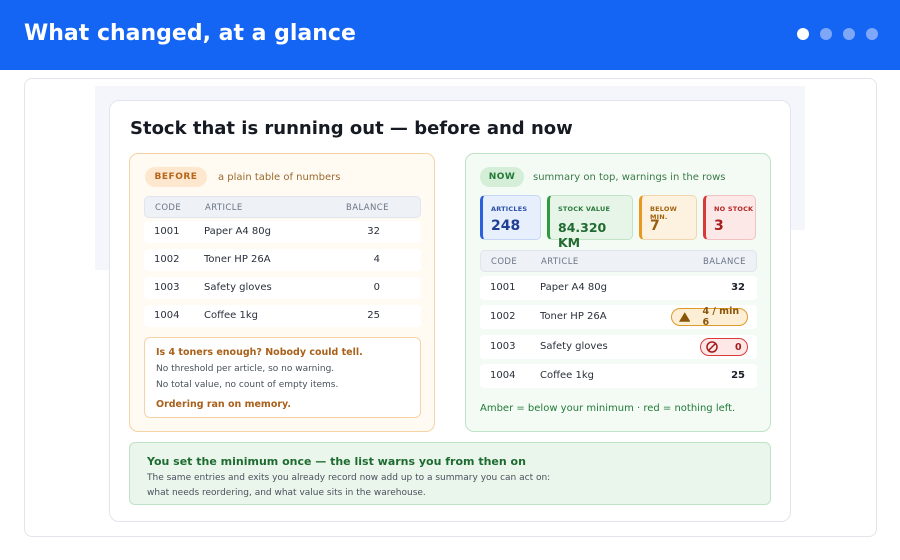  Describe the element at coordinates (729, 217) in the screenshot. I see `stat-no-stock: NO STOCK 3` at that location.